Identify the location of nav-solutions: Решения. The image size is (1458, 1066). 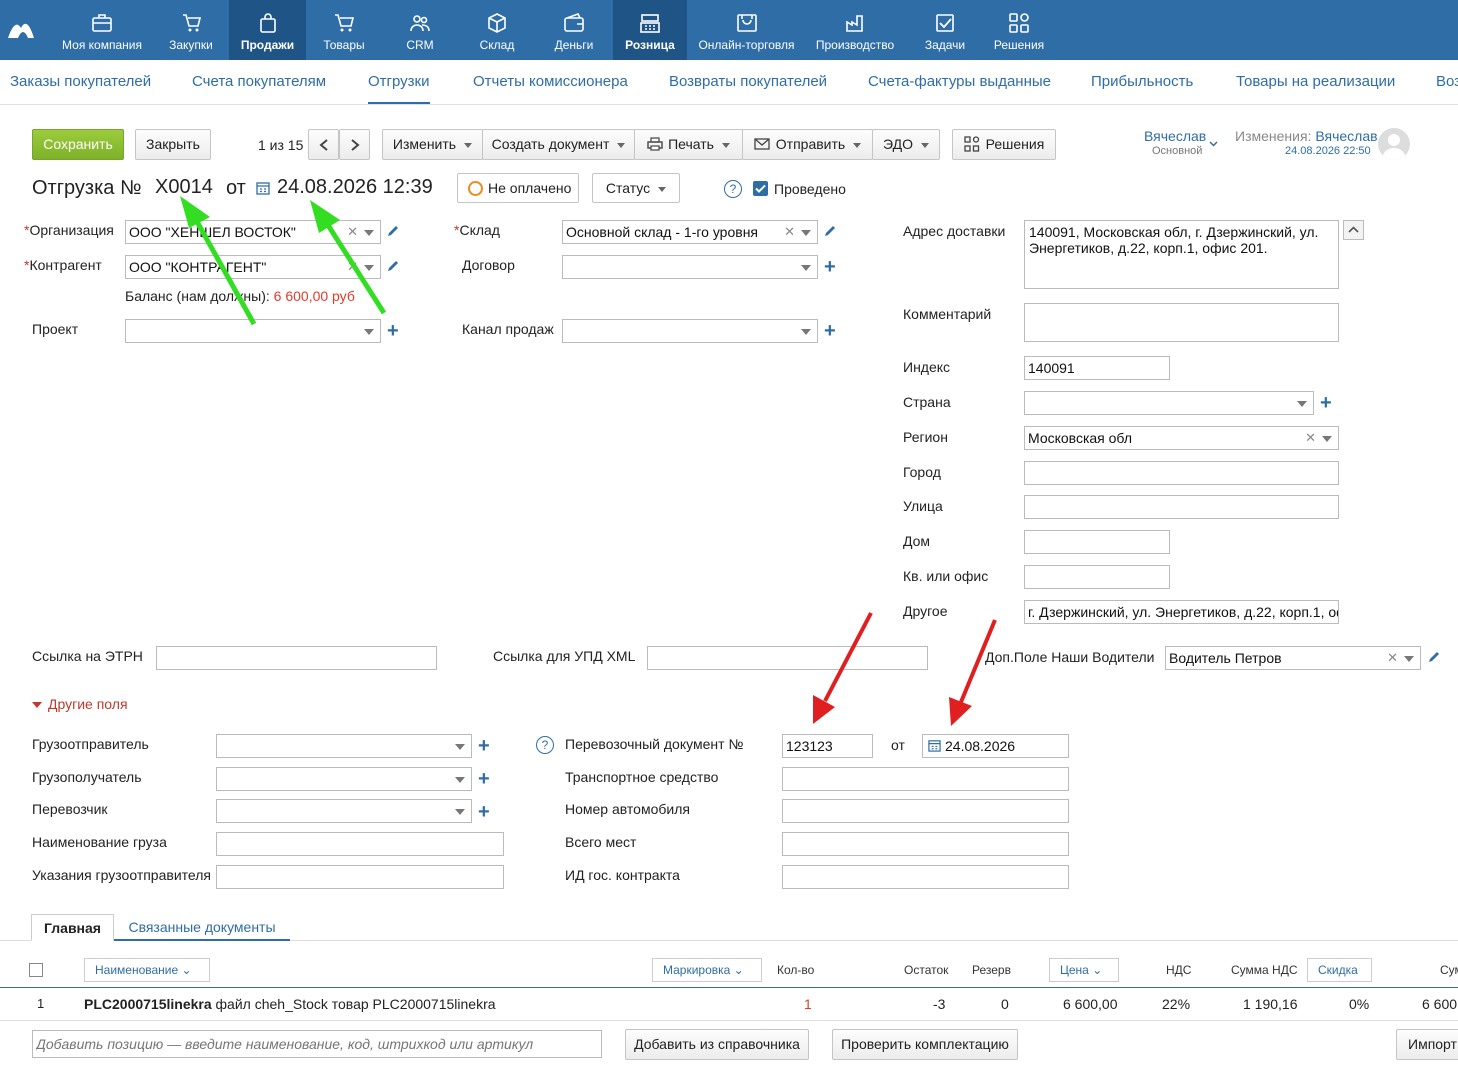
(1019, 30).